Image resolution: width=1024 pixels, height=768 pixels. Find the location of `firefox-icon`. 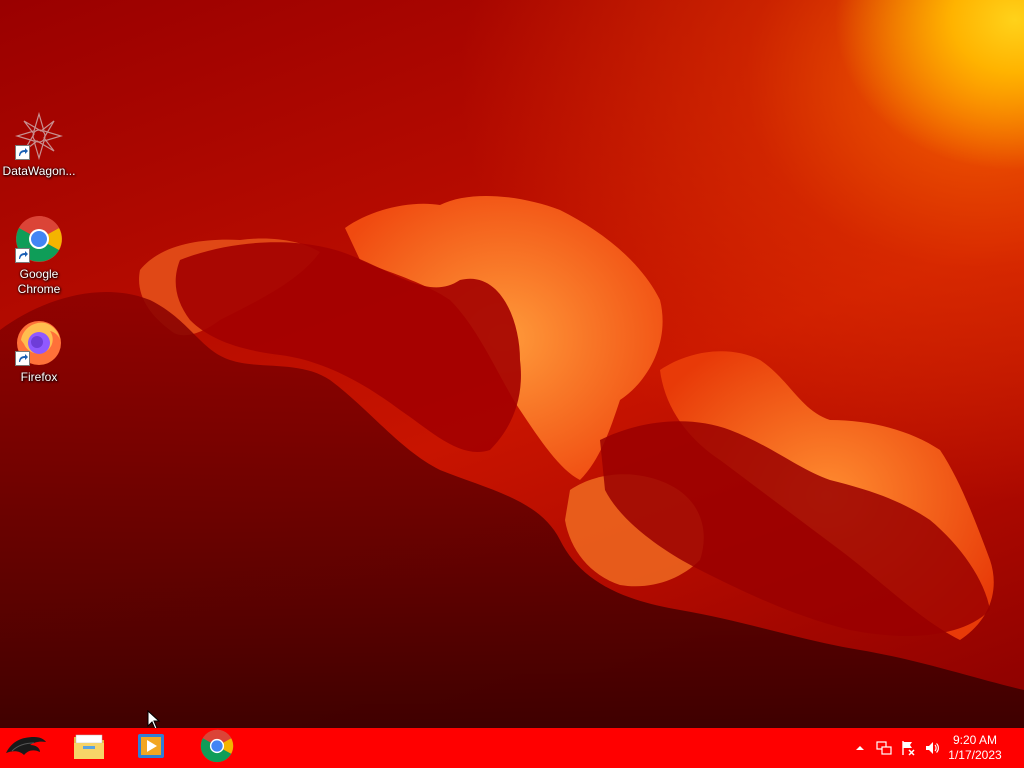

firefox-icon is located at coordinates (39, 342).